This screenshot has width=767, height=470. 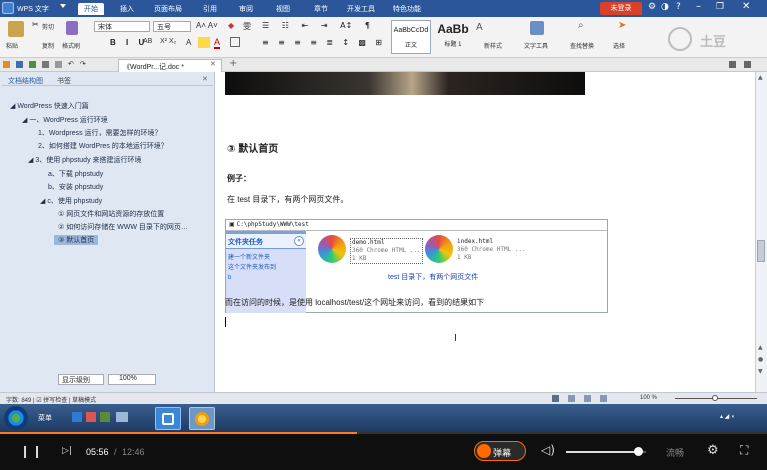 I want to click on zoom-slider-thumb, so click(x=715, y=398).